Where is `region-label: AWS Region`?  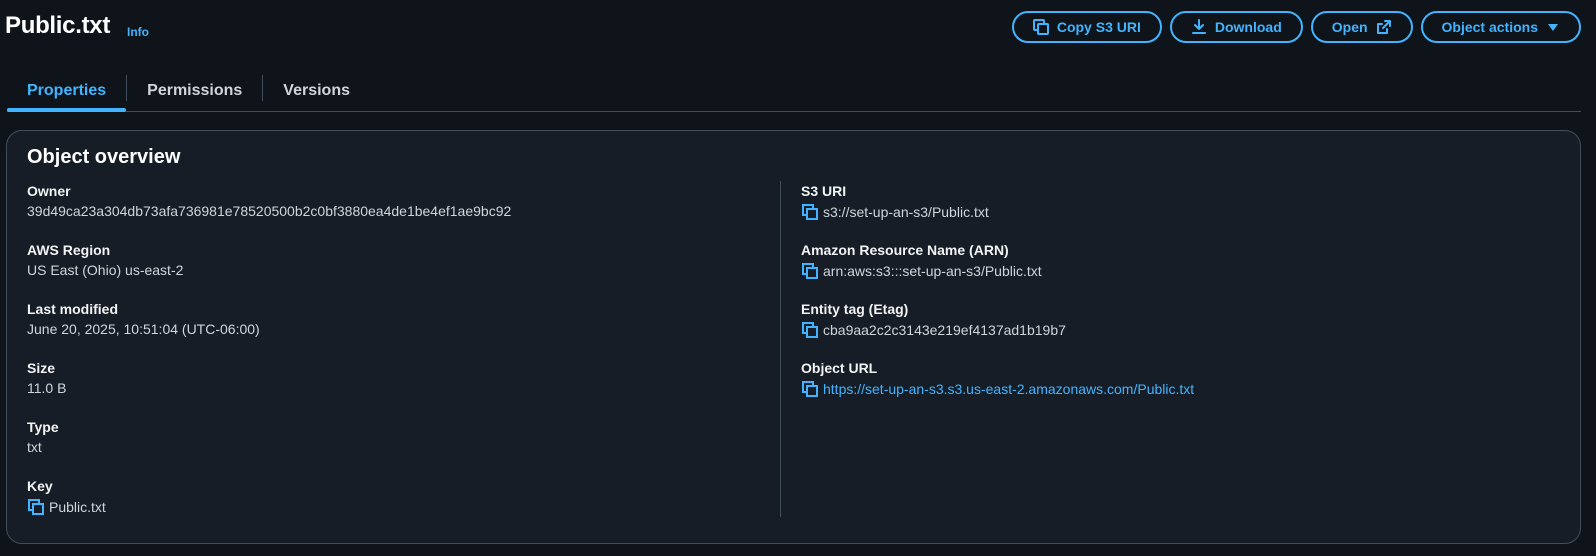
region-label: AWS Region is located at coordinates (69, 250).